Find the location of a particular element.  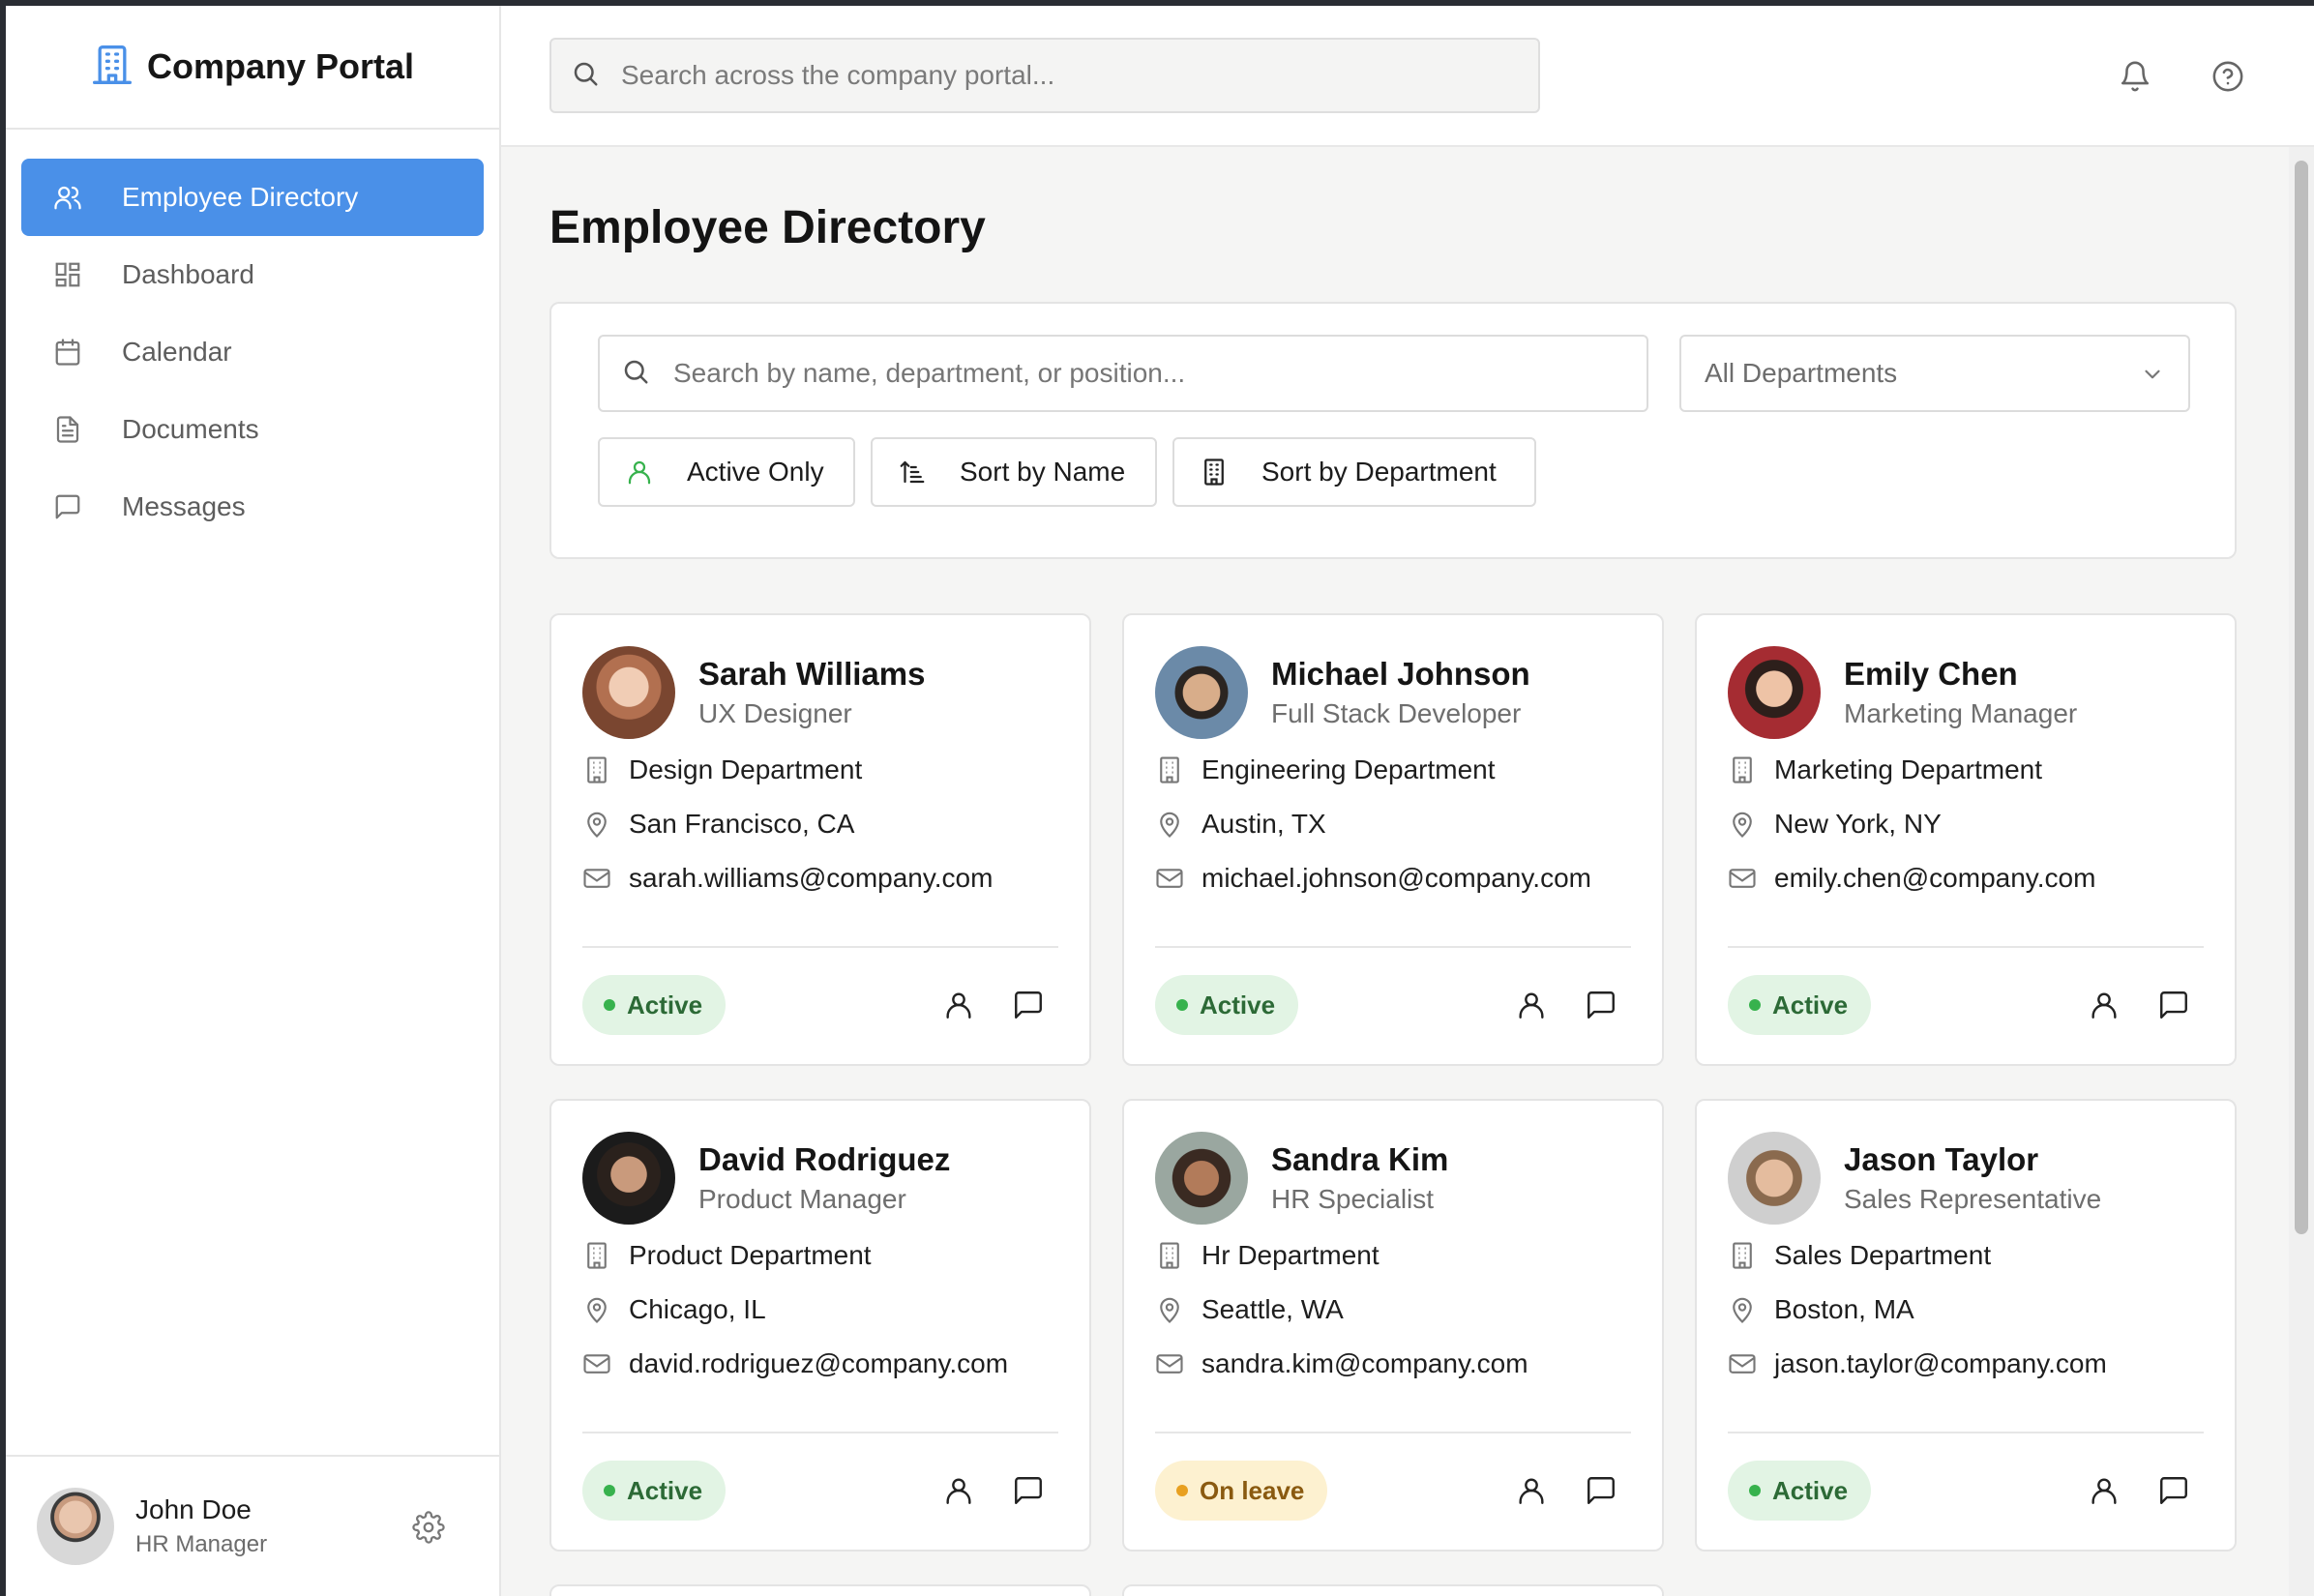

gear-icon is located at coordinates (429, 1527).